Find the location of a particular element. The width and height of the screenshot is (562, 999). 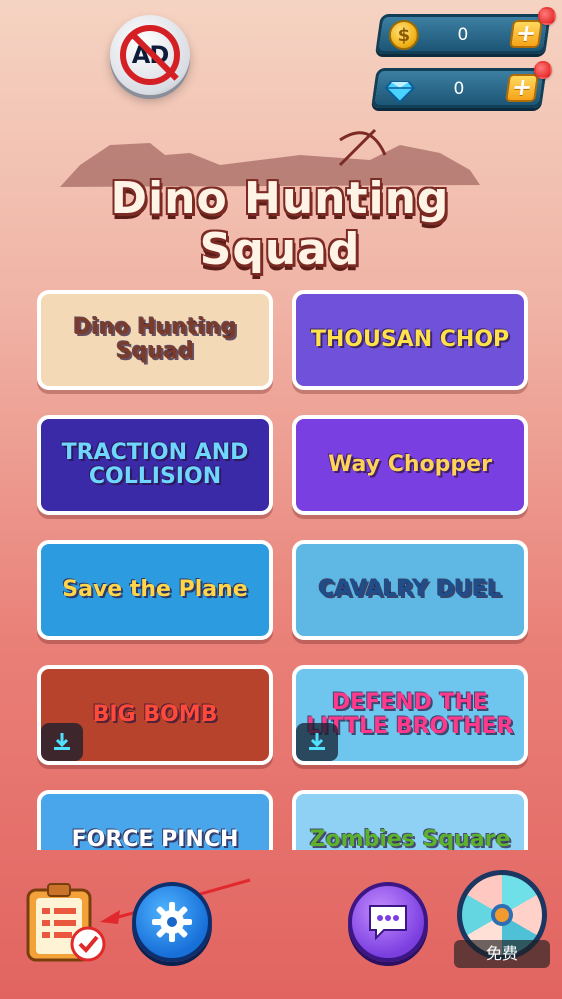

logo-title: Dino Hunting Squad is located at coordinates (280, 224).